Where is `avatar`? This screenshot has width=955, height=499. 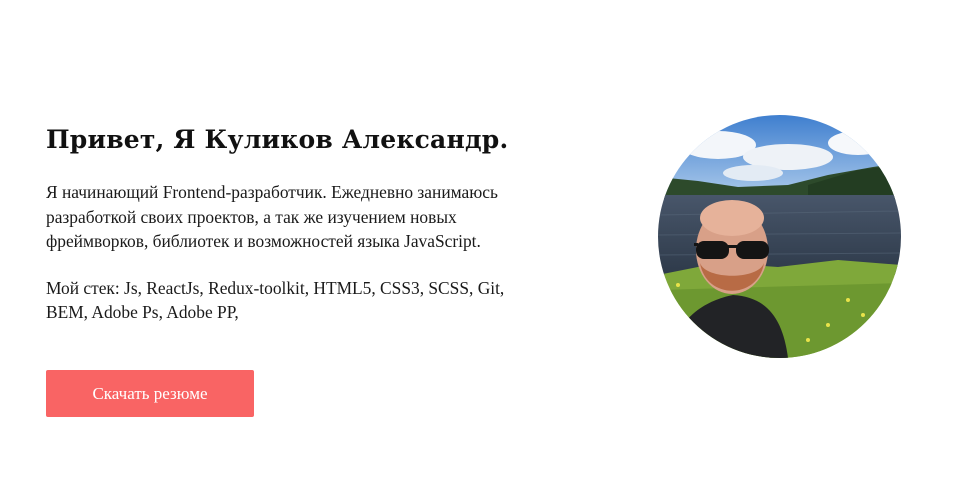 avatar is located at coordinates (779, 236).